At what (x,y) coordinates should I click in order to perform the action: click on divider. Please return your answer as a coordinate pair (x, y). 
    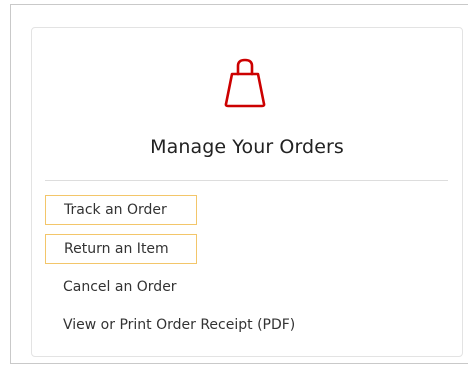
    Looking at the image, I should click on (246, 180).